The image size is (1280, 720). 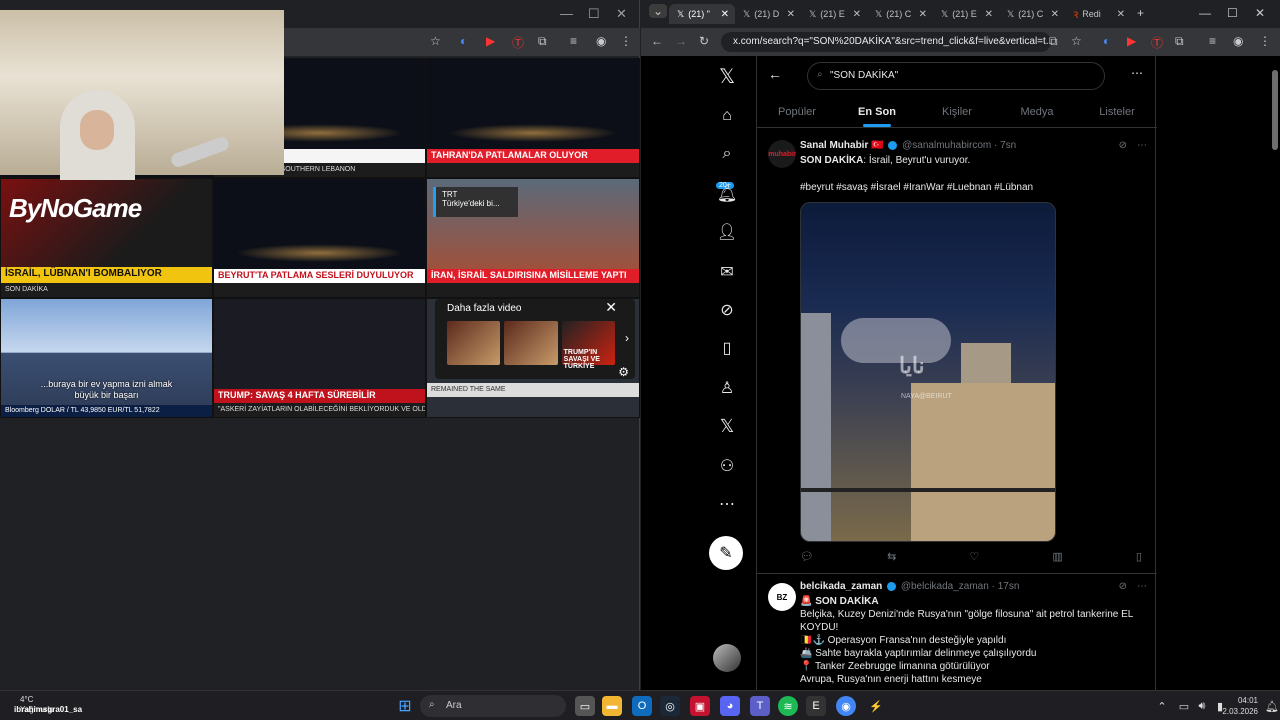 What do you see at coordinates (797, 112) in the screenshot?
I see `tab-popular: Popüler` at bounding box center [797, 112].